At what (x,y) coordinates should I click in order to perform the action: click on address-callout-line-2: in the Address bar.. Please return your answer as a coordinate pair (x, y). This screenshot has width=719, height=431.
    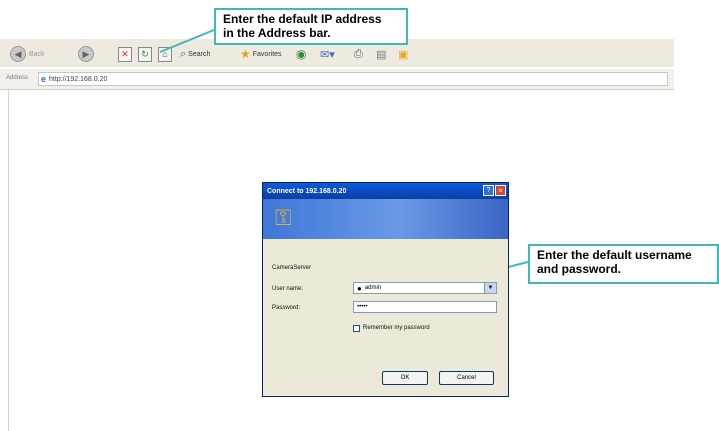
    Looking at the image, I should click on (277, 33).